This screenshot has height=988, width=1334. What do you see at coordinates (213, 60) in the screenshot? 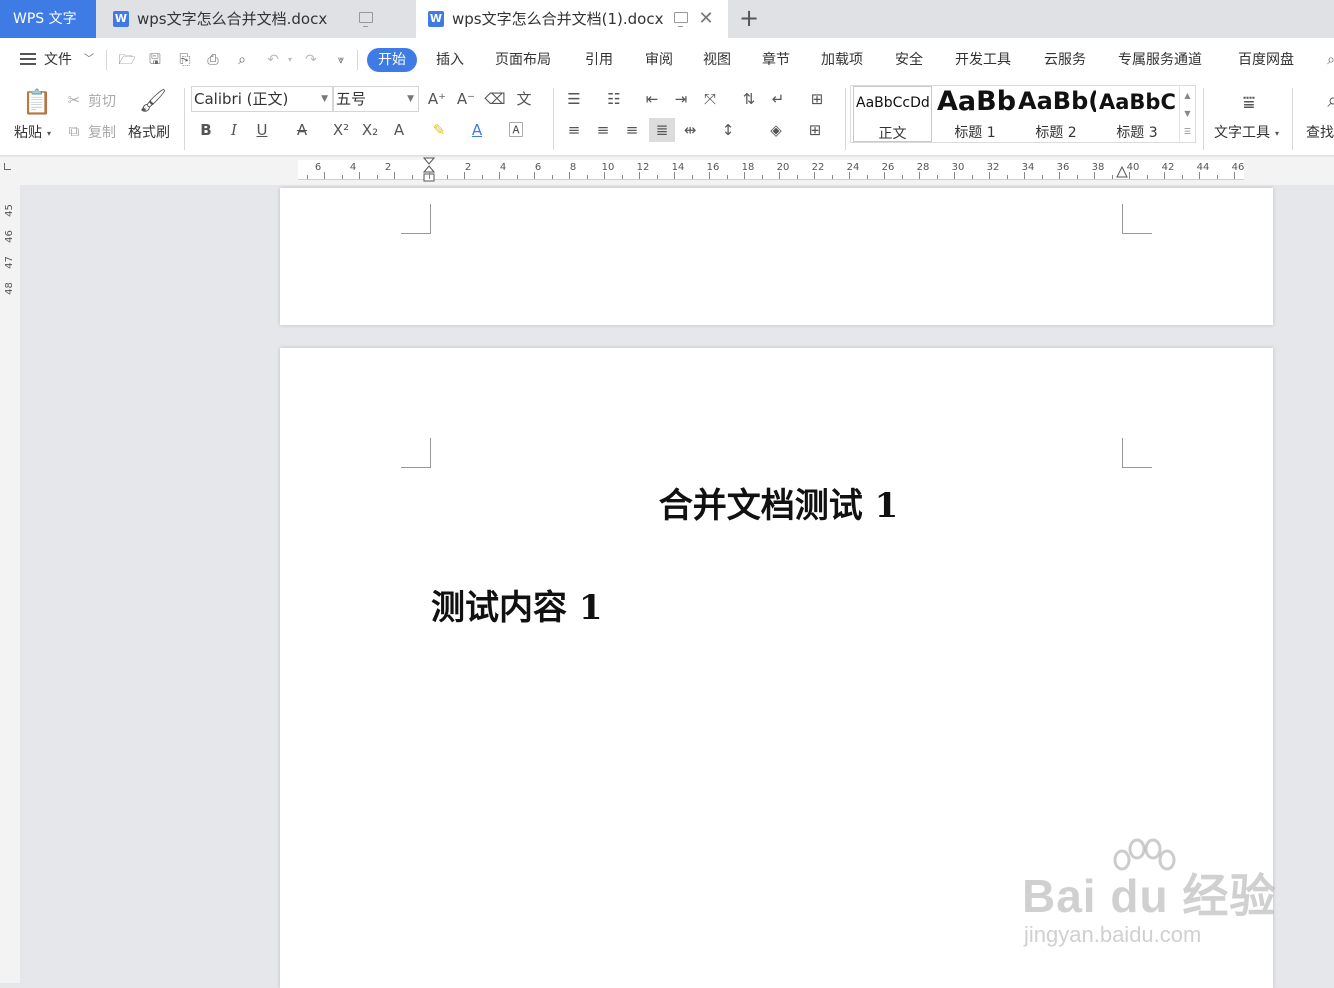
I see `print-icon: ⎙` at bounding box center [213, 60].